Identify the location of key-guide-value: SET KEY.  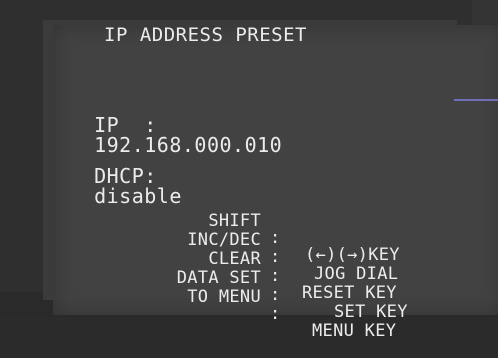
(371, 312).